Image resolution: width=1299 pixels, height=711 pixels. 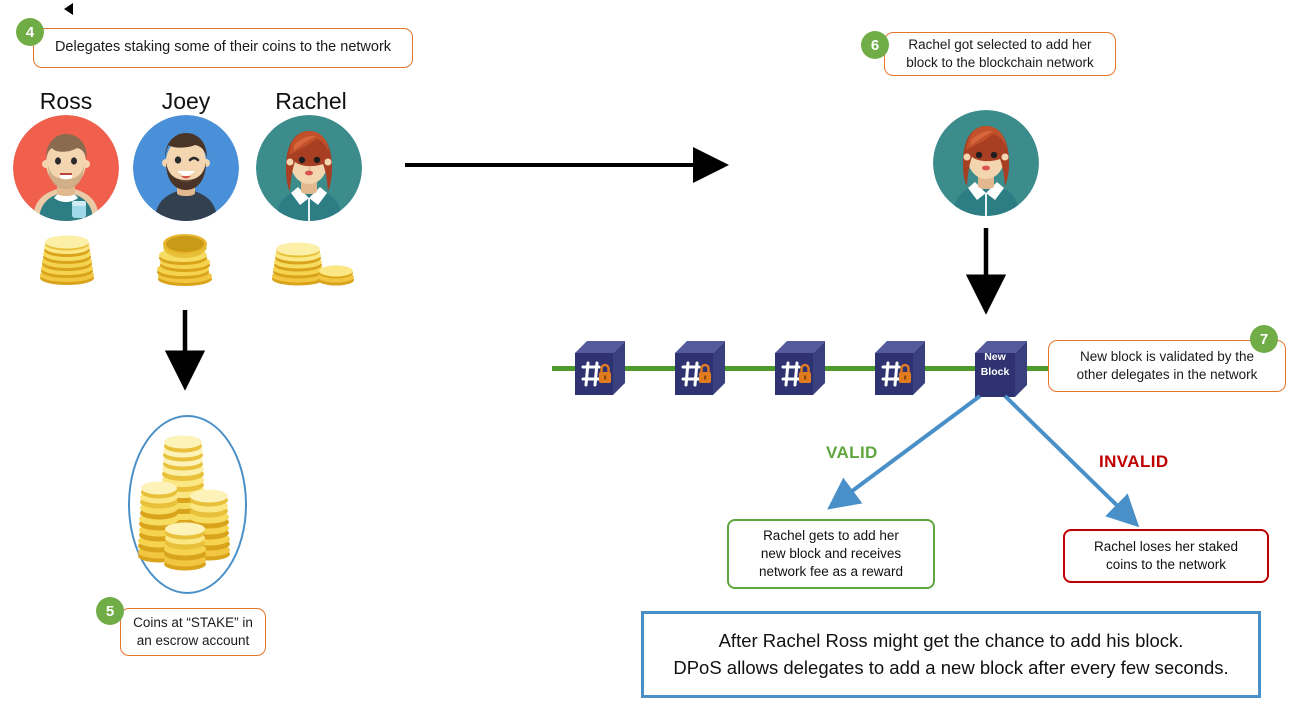 I want to click on avatar-rachel-left, so click(x=309, y=168).